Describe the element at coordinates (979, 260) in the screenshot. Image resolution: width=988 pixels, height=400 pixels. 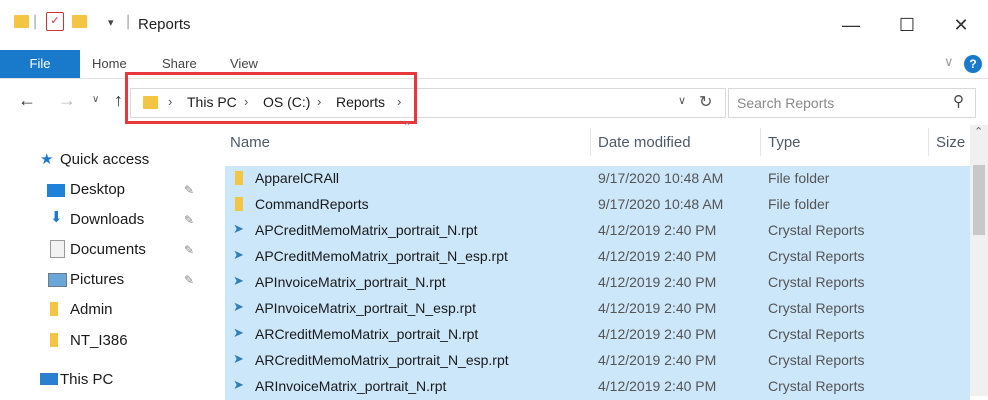
I see `vertical-scrollbar: ⌃` at that location.